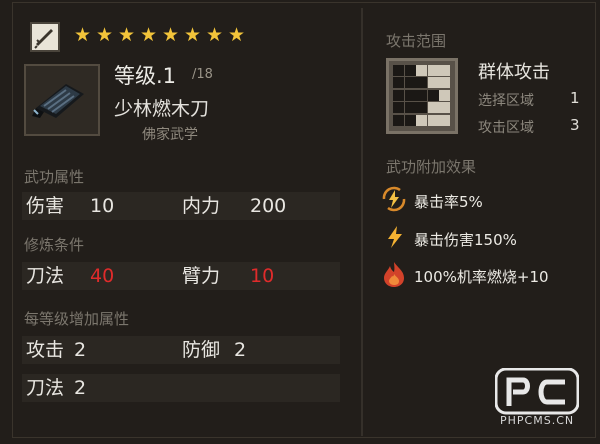 The width and height of the screenshot is (600, 444). Describe the element at coordinates (45, 388) in the screenshot. I see `blade-bonus-label: 刀法` at that location.